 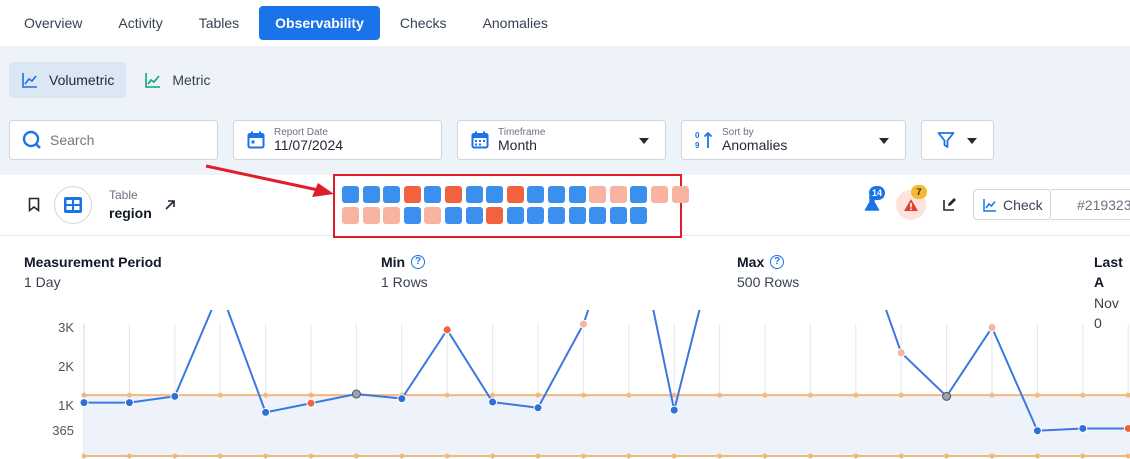 I want to click on observability-sub-tabs: Volumetric Metric, so click(x=115, y=80).